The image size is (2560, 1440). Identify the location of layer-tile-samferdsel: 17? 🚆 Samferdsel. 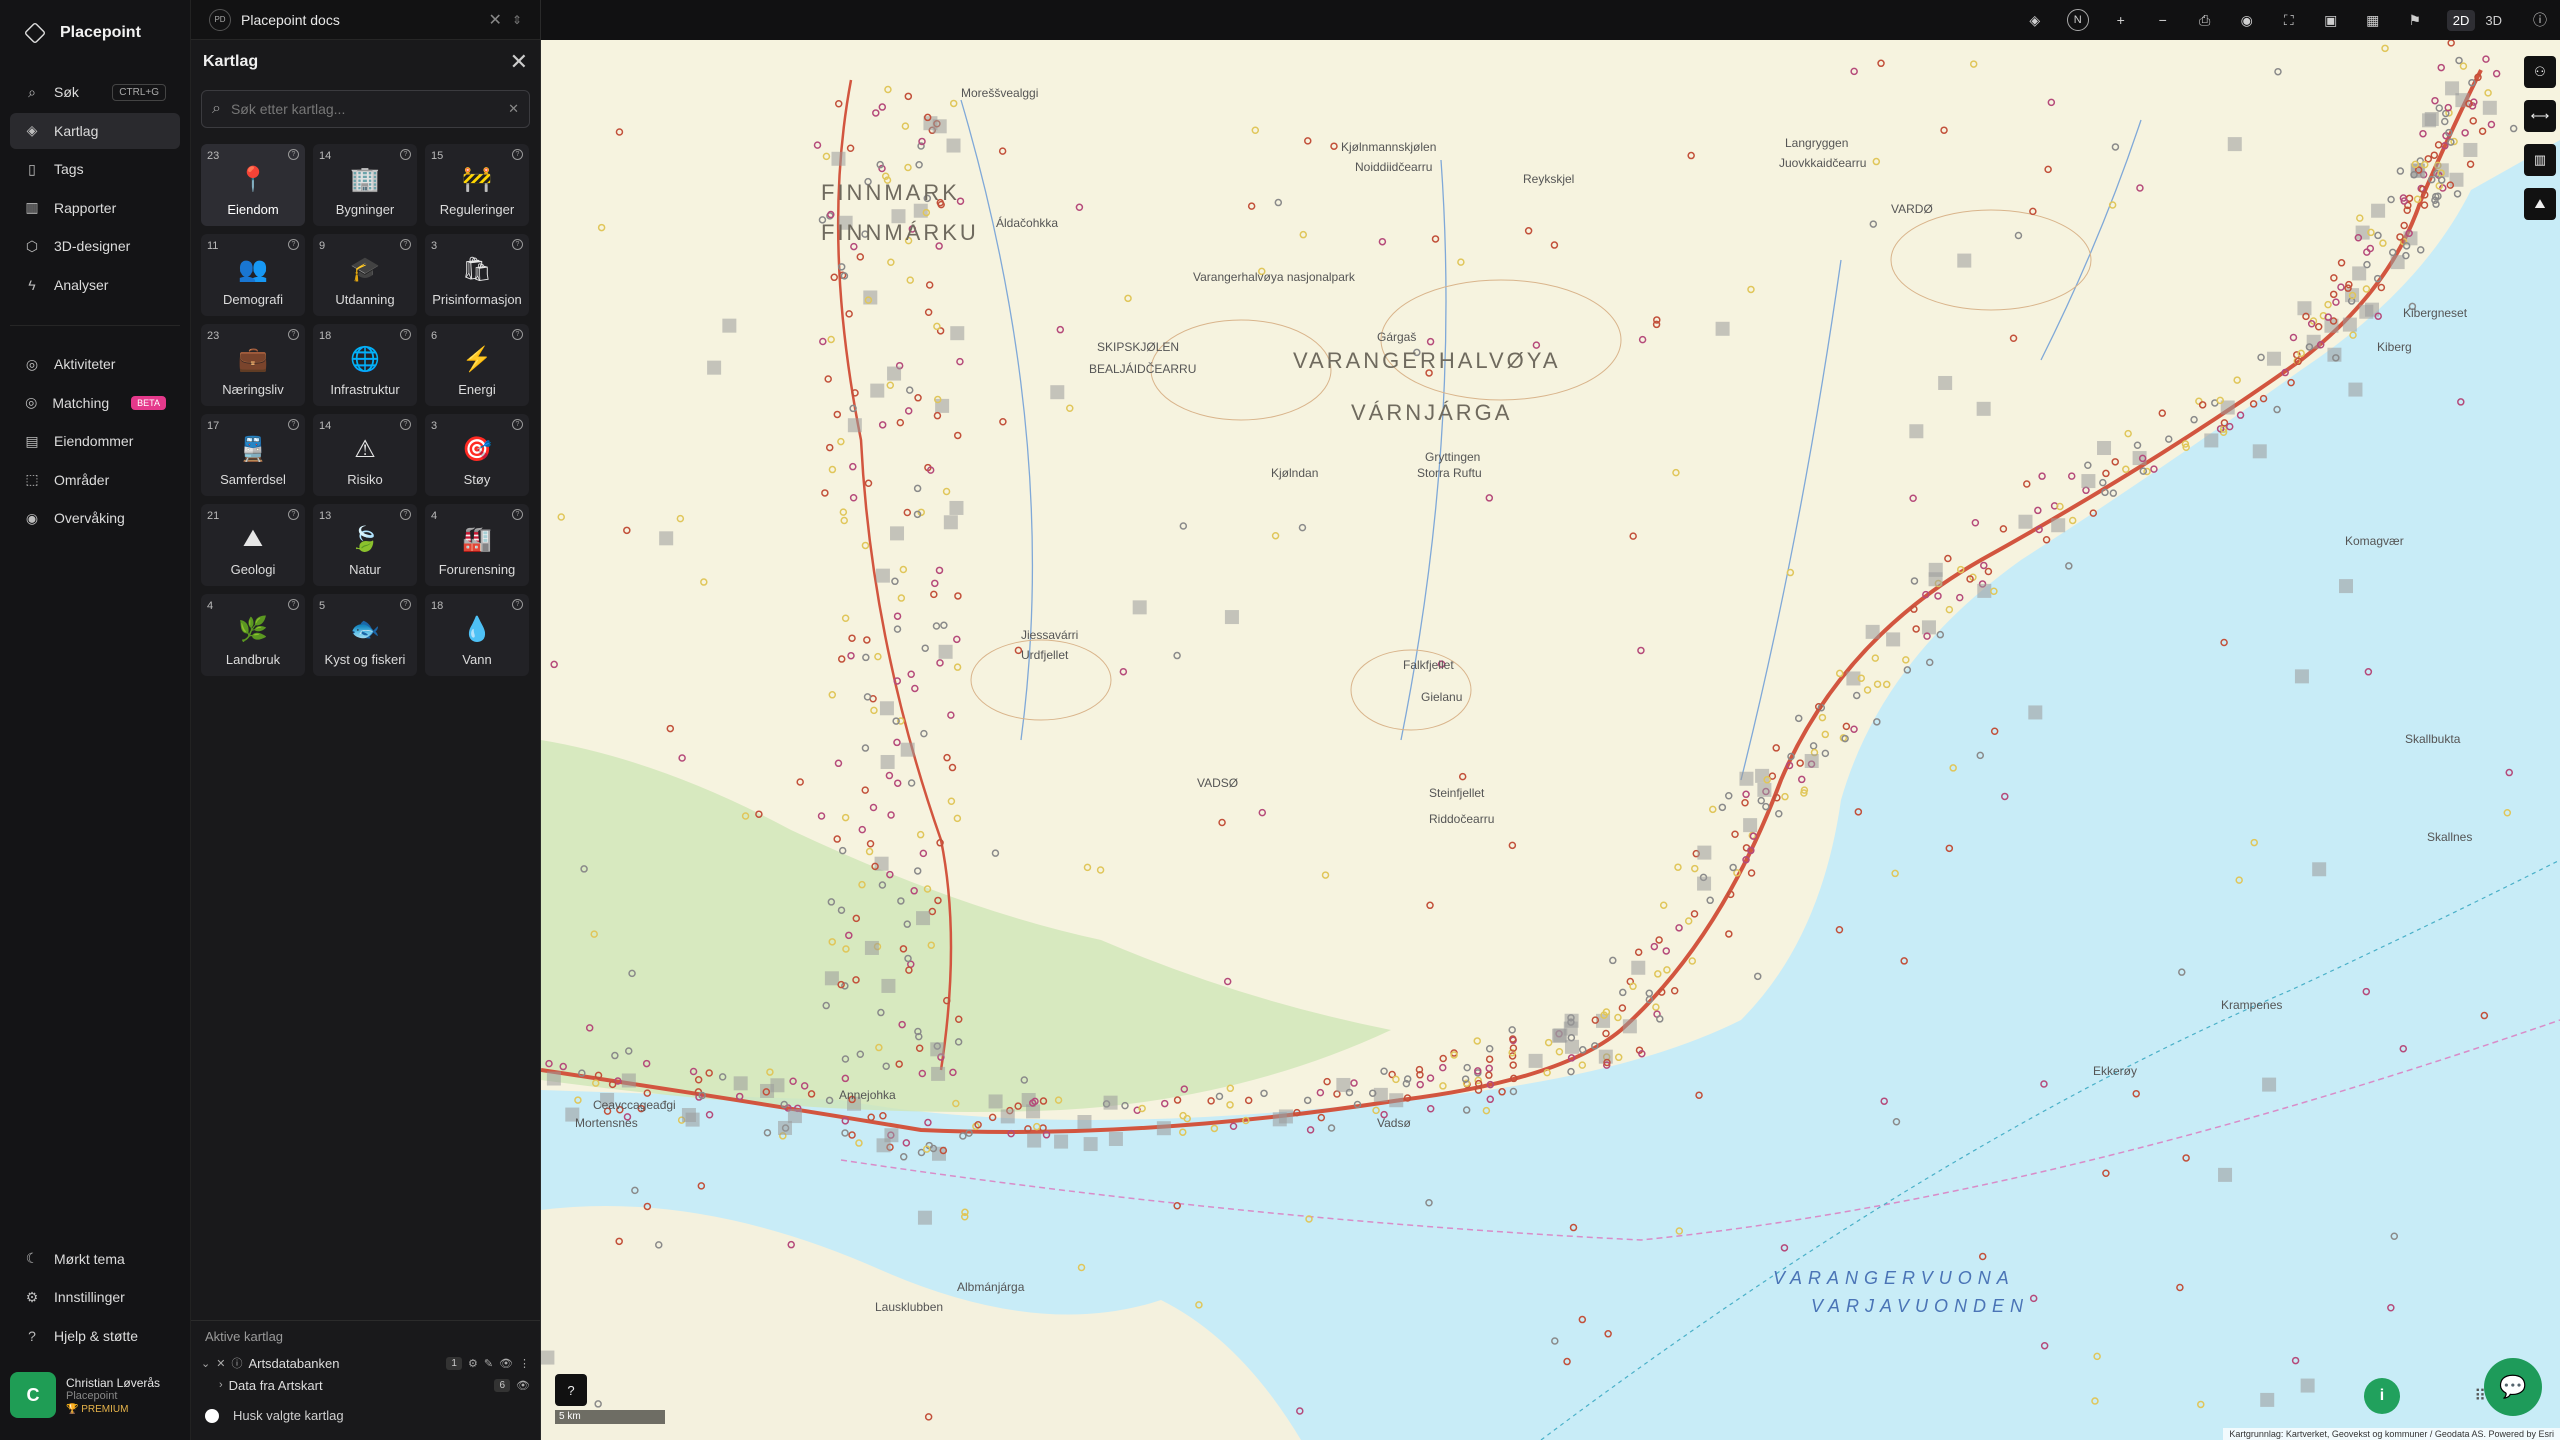
(253, 455).